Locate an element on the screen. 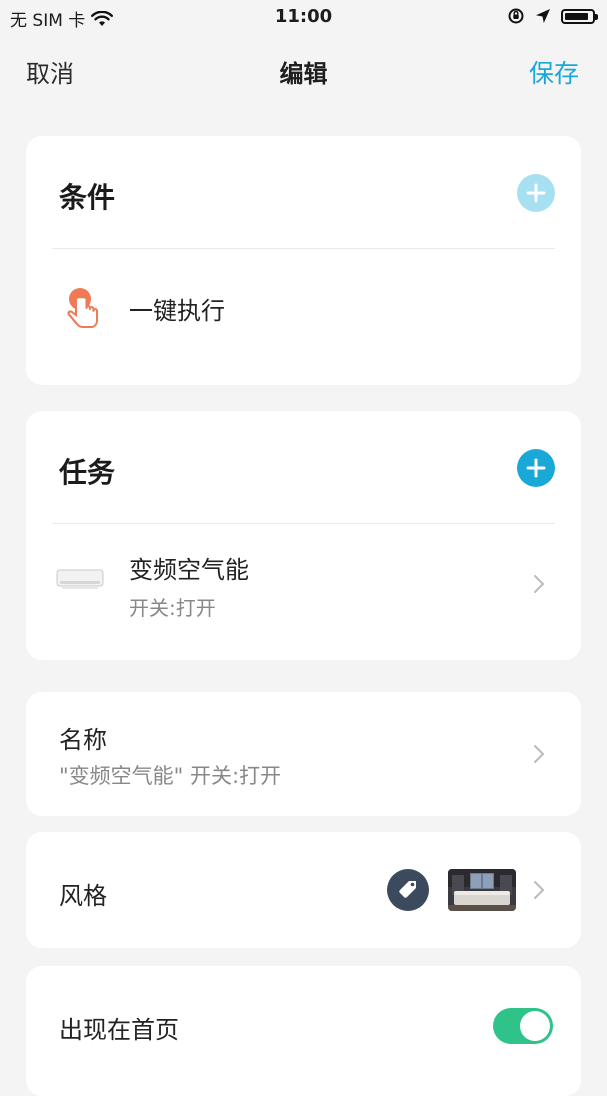  status-right is located at coordinates (552, 16).